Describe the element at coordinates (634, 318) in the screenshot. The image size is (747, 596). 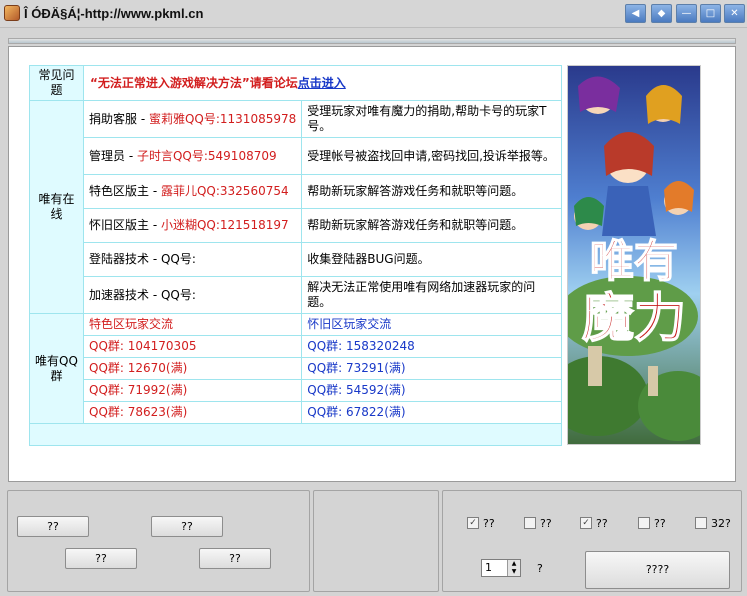
I see `poster-title-bottom: 魔力` at that location.